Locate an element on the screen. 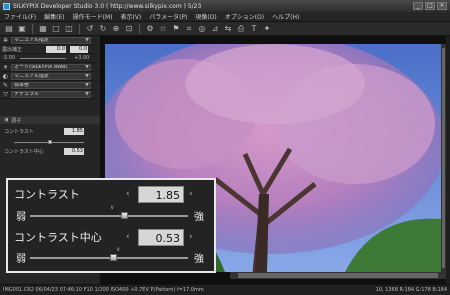 This screenshot has width=450, height=295. exposure-value-box: 0.0 is located at coordinates (56, 49).